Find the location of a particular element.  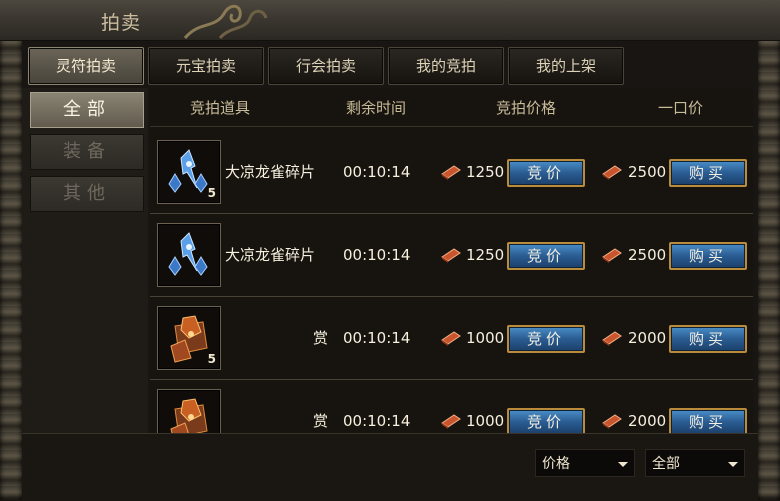

tab-talisman-auction: 灵符拍卖 is located at coordinates (86, 66).